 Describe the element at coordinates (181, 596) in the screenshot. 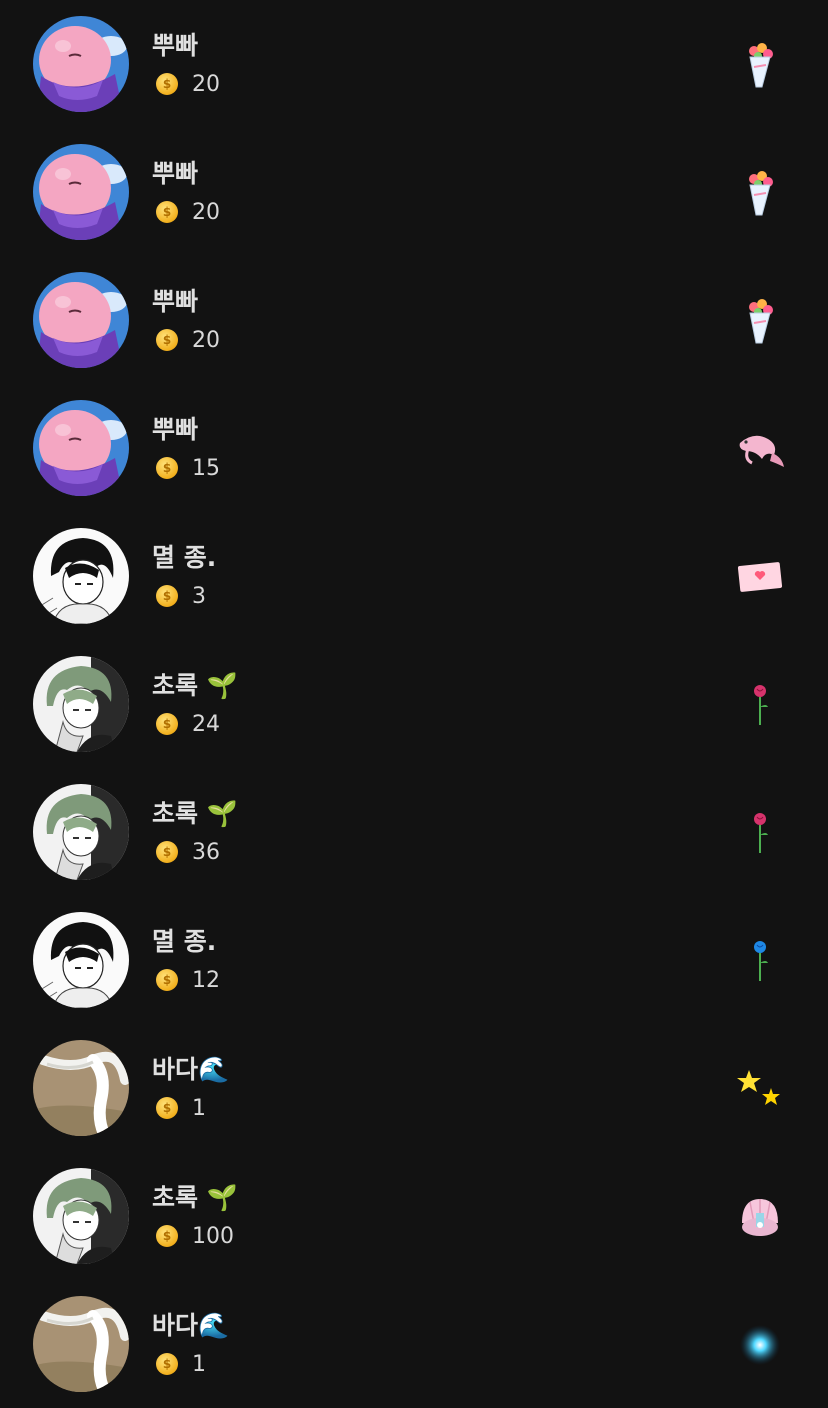

I see `coin-amount: $3` at that location.